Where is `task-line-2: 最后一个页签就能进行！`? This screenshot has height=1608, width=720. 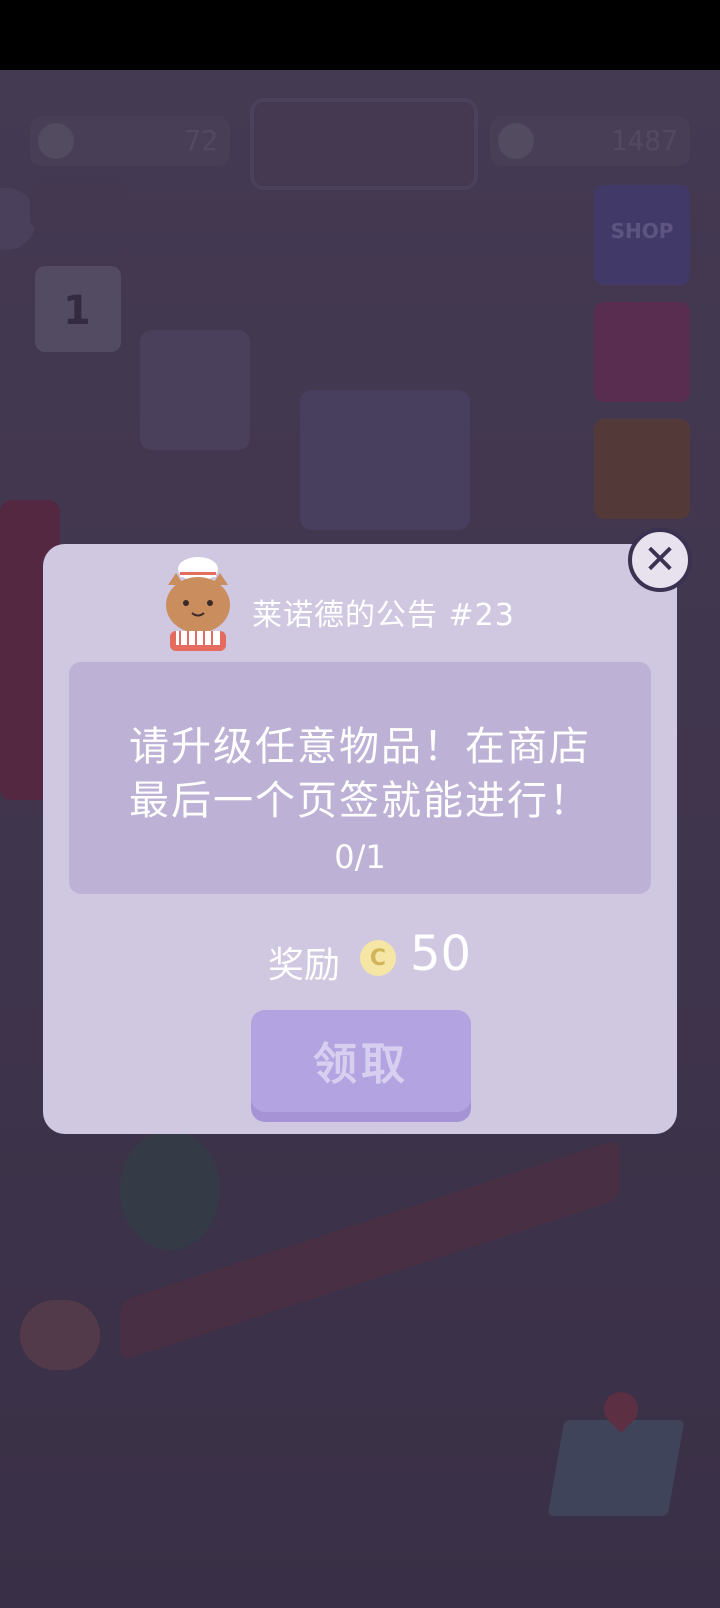 task-line-2: 最后一个页签就能进行！ is located at coordinates (360, 801).